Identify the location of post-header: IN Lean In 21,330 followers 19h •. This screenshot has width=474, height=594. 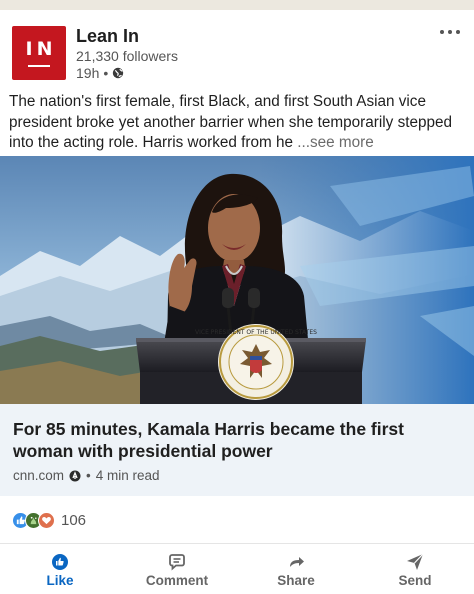
(237, 49).